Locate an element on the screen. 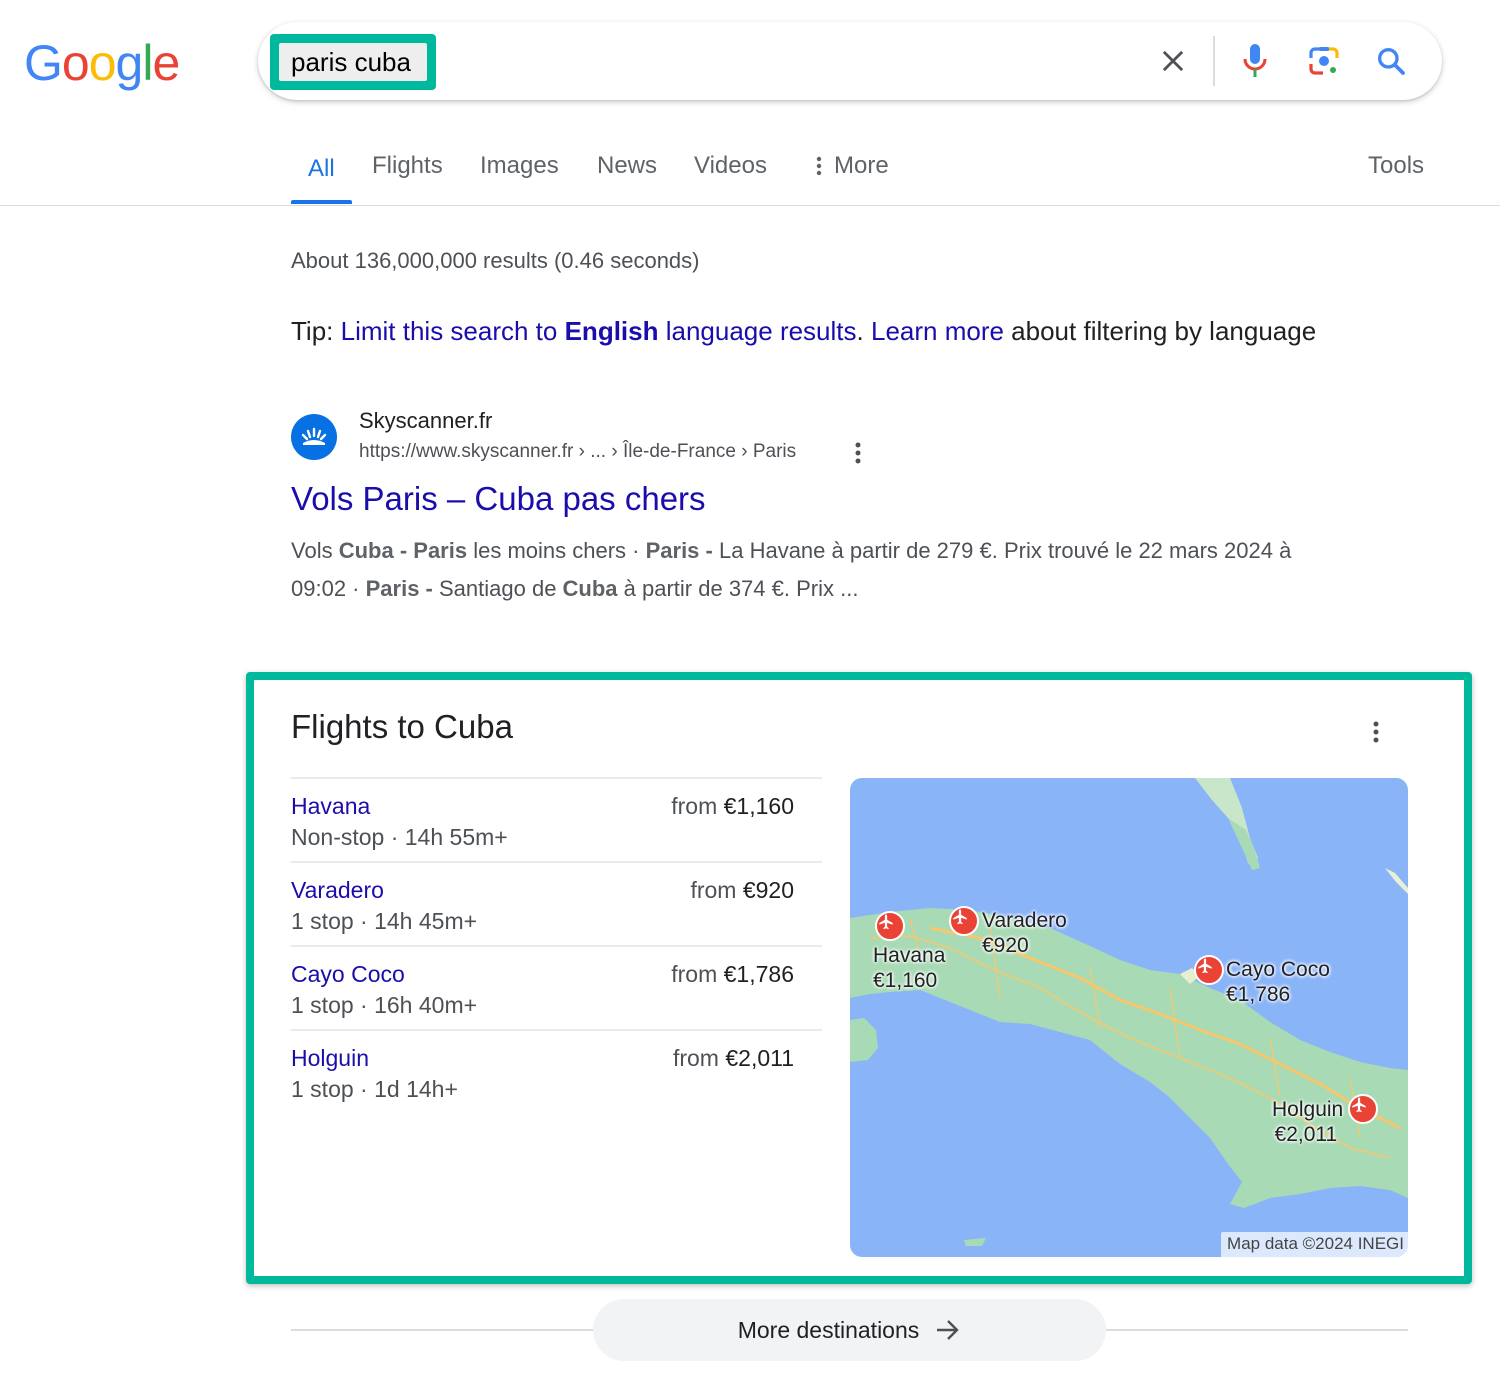 Image resolution: width=1500 pixels, height=1384 pixels. tip-prefix: Tip: is located at coordinates (316, 331).